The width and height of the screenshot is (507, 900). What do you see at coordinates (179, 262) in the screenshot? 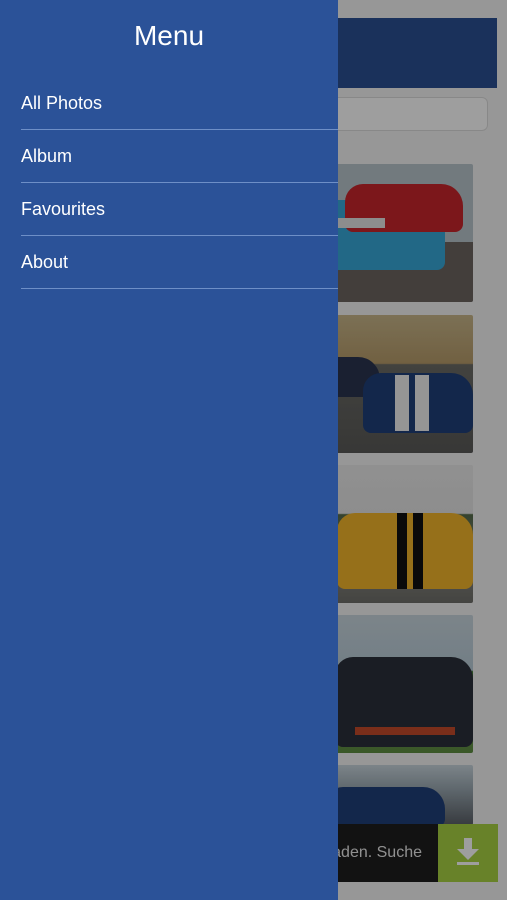
I see `menu-item-about: About` at bounding box center [179, 262].